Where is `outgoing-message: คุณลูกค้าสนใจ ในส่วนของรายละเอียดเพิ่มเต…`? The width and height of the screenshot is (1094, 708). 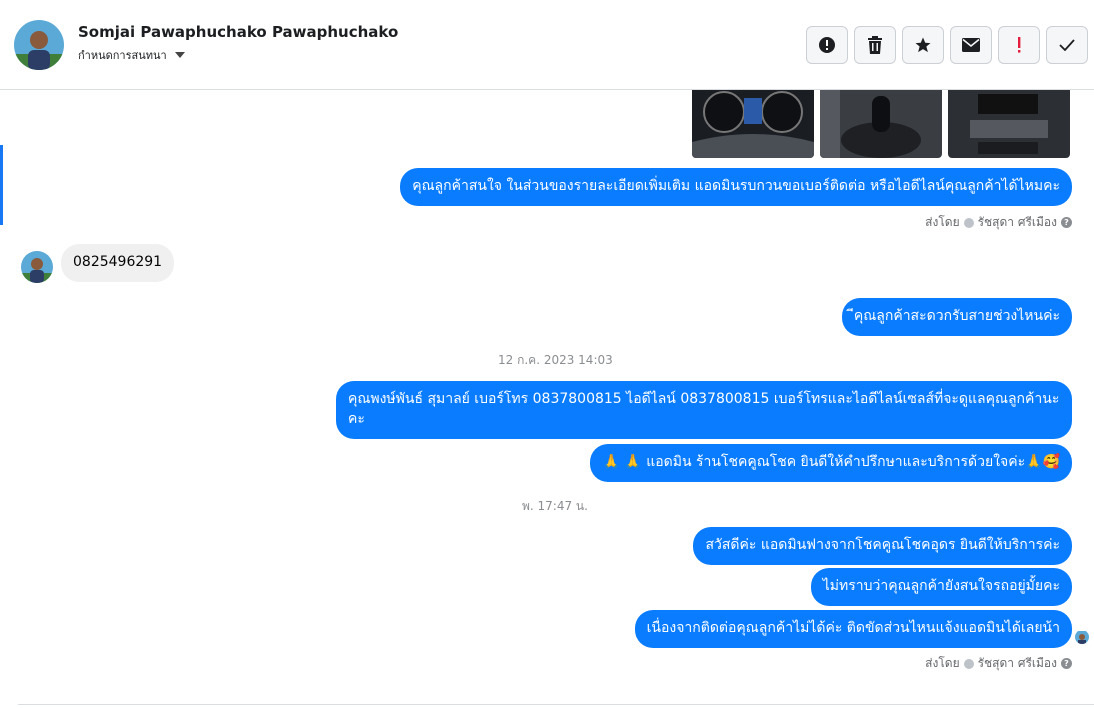
outgoing-message: คุณลูกค้าสนใจ ในส่วนของรายละเอียดเพิ่มเต… is located at coordinates (736, 187).